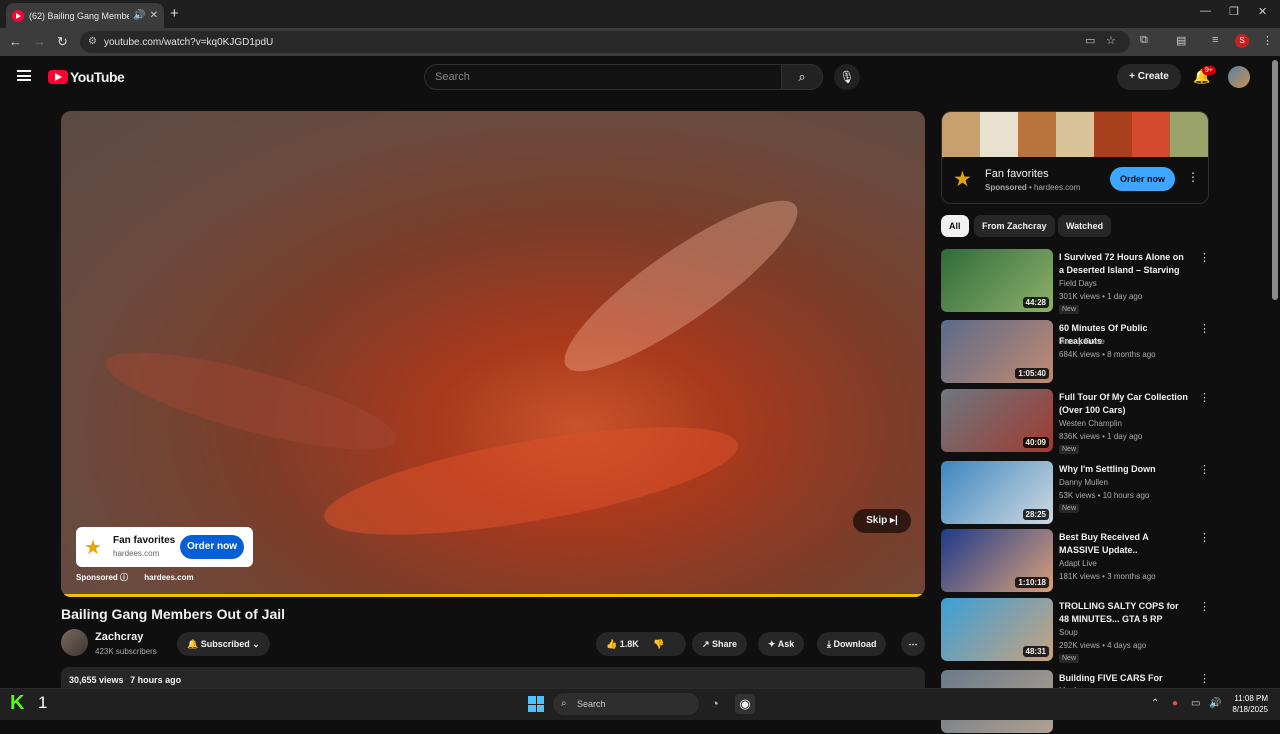 Image resolution: width=1280 pixels, height=734 pixels. I want to click on video-frame-highlight, so click(251, 401).